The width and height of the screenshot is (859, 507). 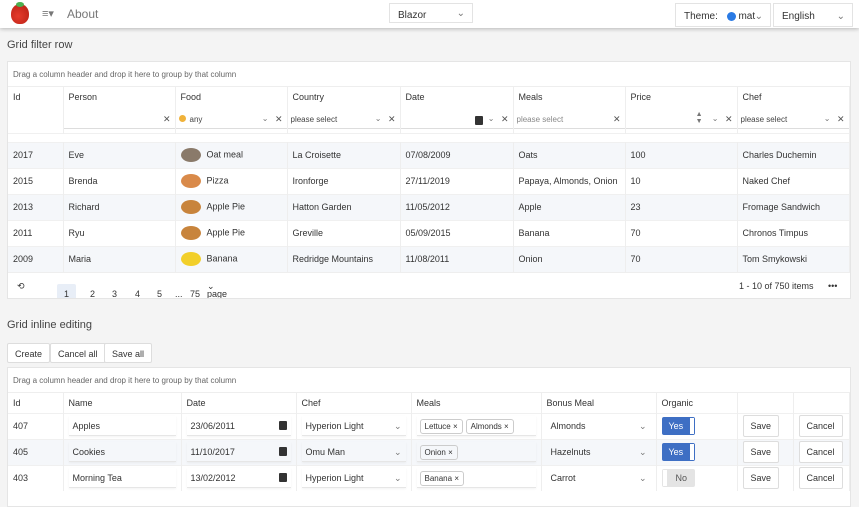 I want to click on person-filter: ✕, so click(x=118, y=120).